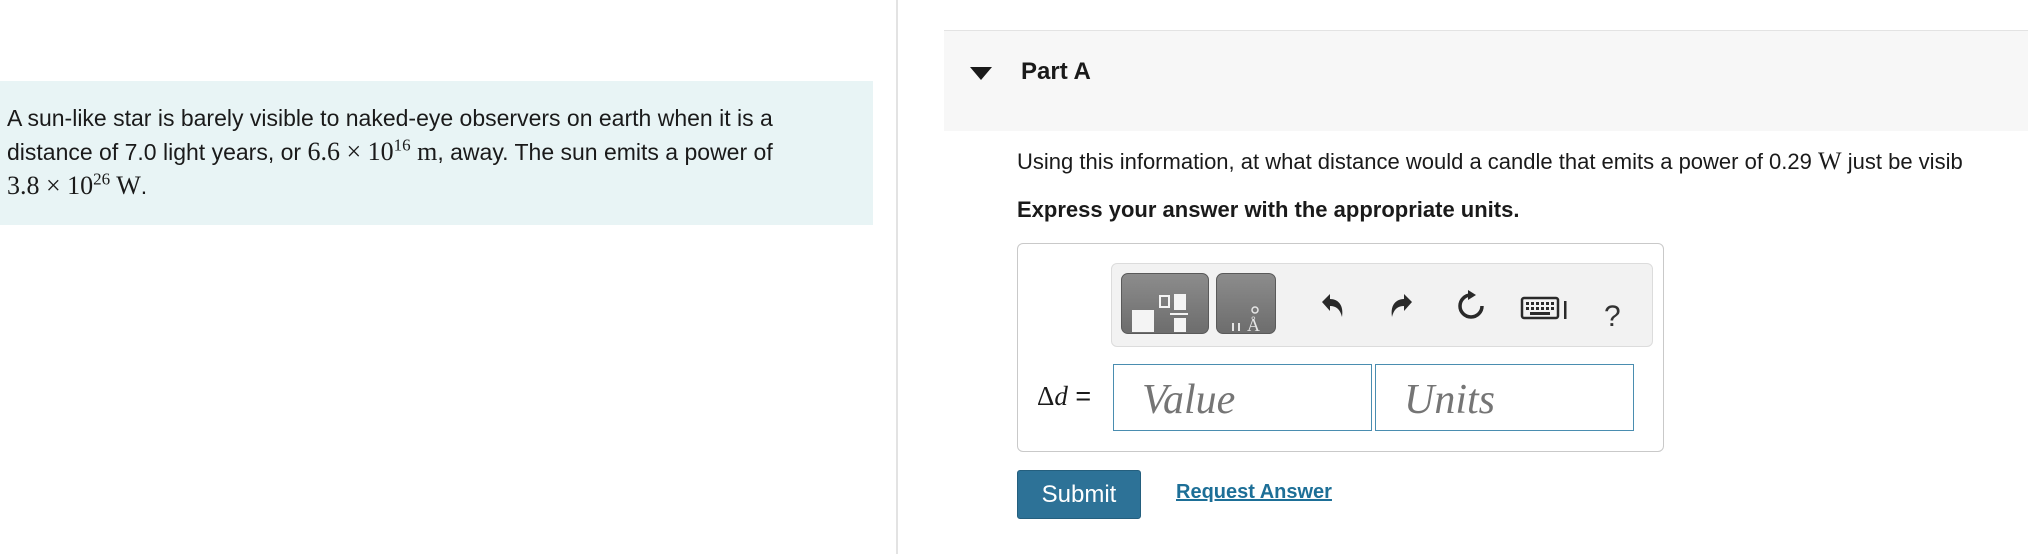  What do you see at coordinates (440, 186) in the screenshot?
I see `problem-line-3: 3.8 × 1026 W.` at bounding box center [440, 186].